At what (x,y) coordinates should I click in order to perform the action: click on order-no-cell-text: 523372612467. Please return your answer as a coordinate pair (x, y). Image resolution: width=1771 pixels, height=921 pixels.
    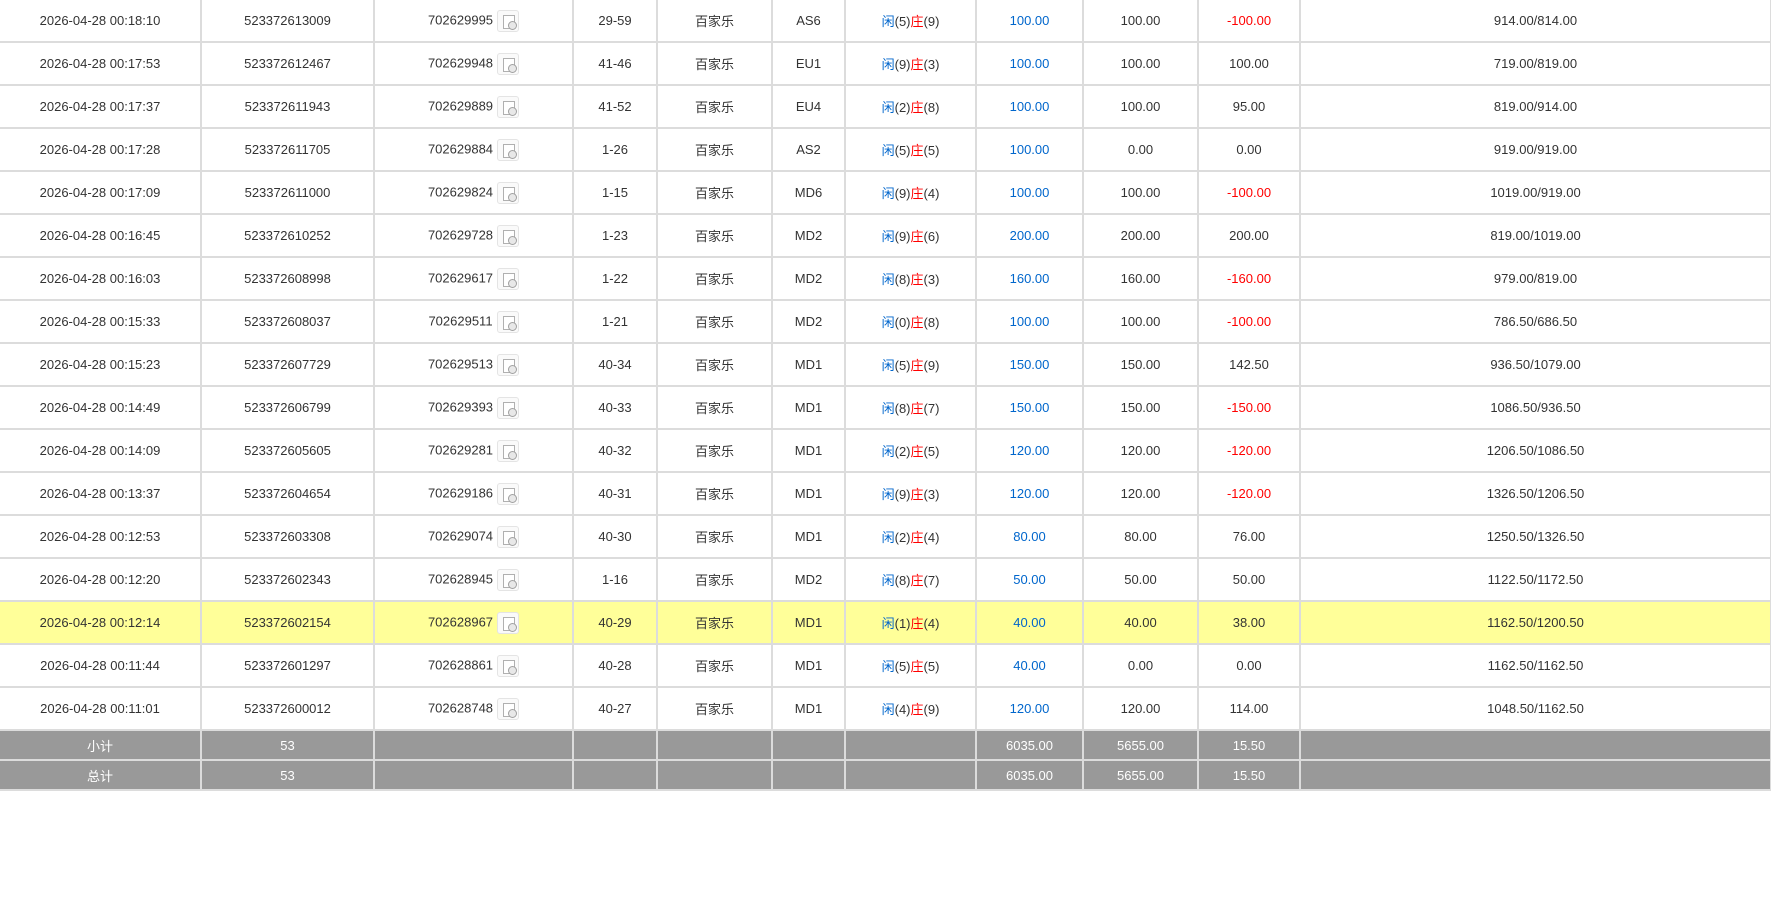
    Looking at the image, I should click on (287, 63).